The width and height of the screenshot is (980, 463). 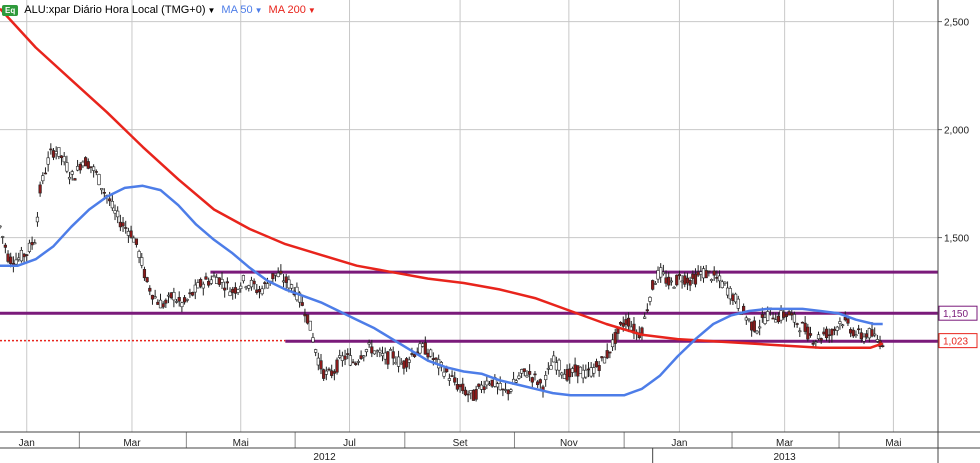 I want to click on ma200-legend: MA 200 ▼, so click(x=292, y=10).